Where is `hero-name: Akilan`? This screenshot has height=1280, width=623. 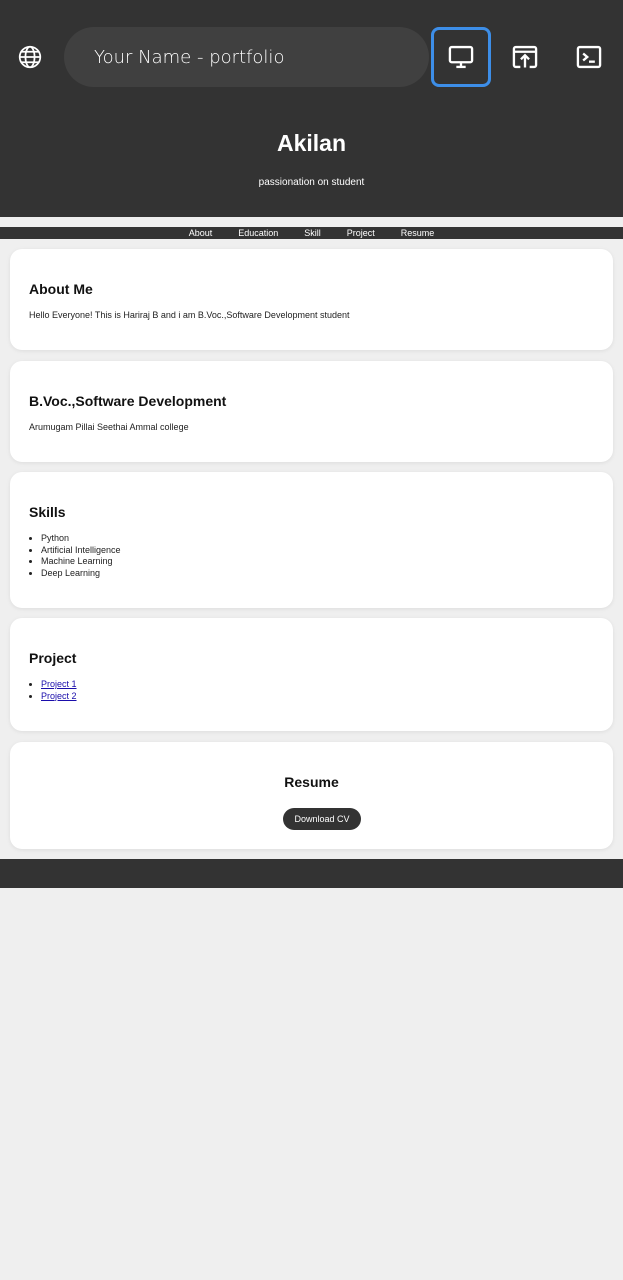 hero-name: Akilan is located at coordinates (311, 143).